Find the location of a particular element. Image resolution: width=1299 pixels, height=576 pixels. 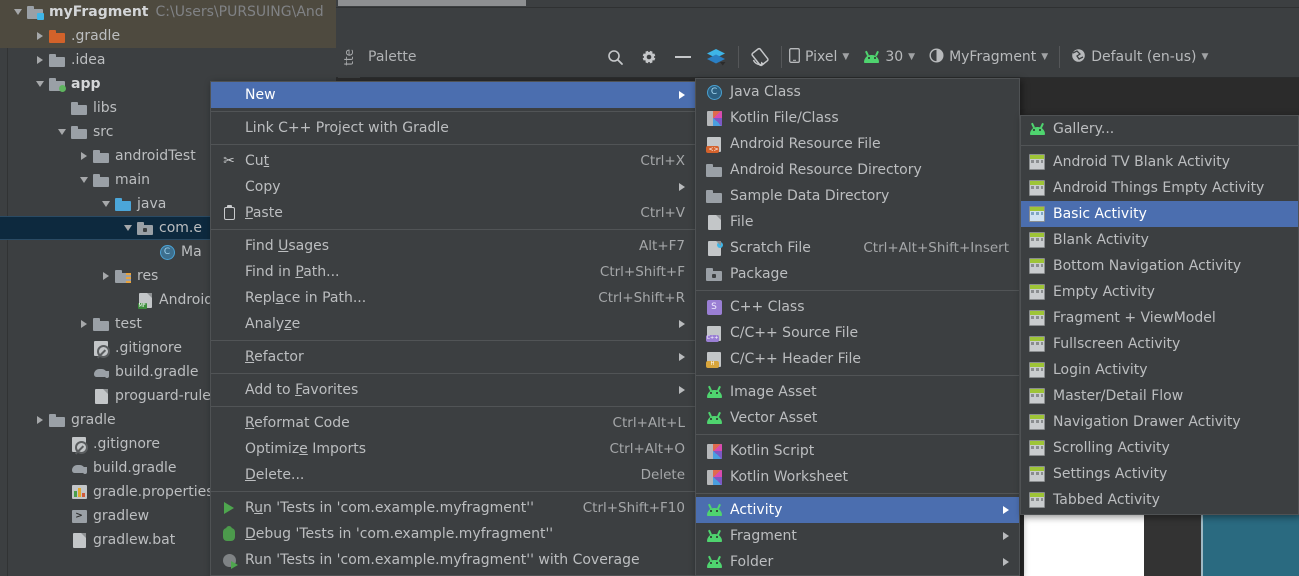

api-level-selector: 30 ▼ is located at coordinates (889, 57).